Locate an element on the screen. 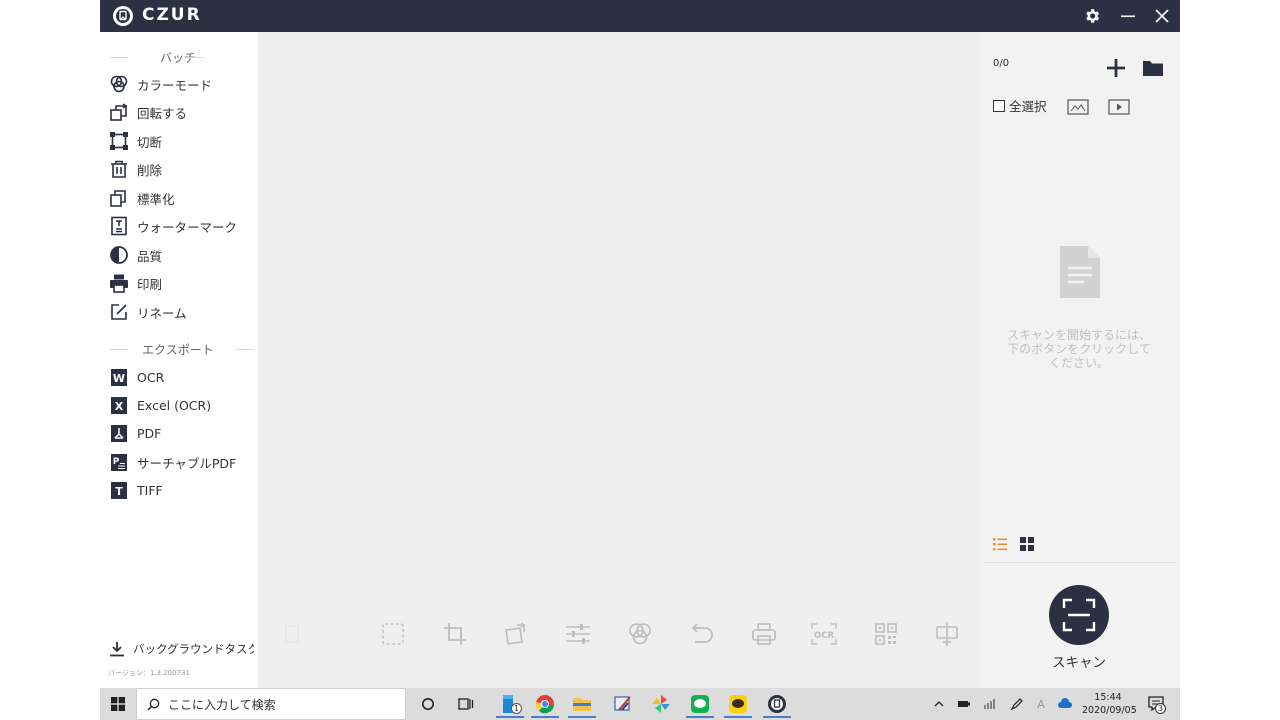  pen-icon is located at coordinates (1016, 704).